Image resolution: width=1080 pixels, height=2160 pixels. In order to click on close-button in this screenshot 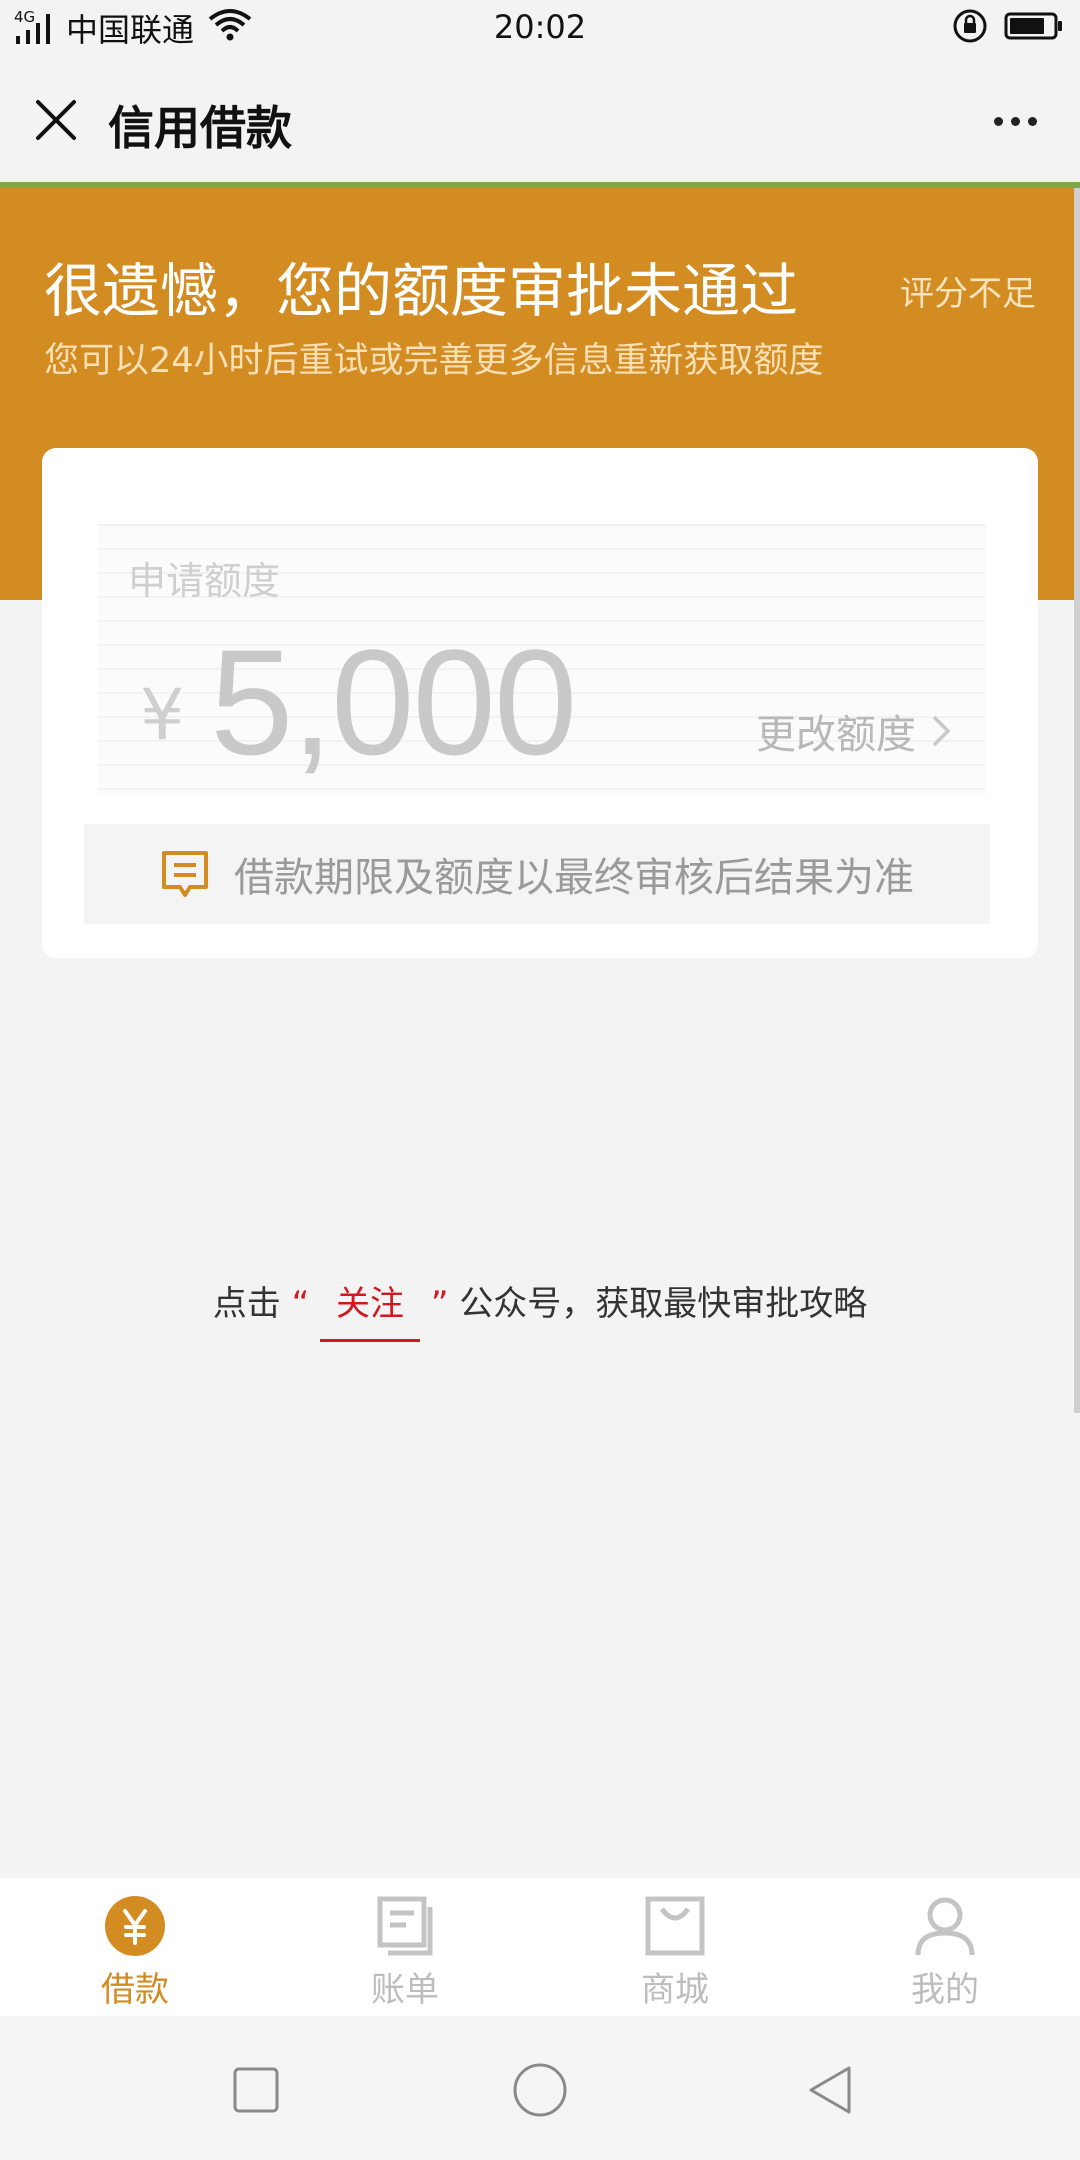, I will do `click(56, 120)`.